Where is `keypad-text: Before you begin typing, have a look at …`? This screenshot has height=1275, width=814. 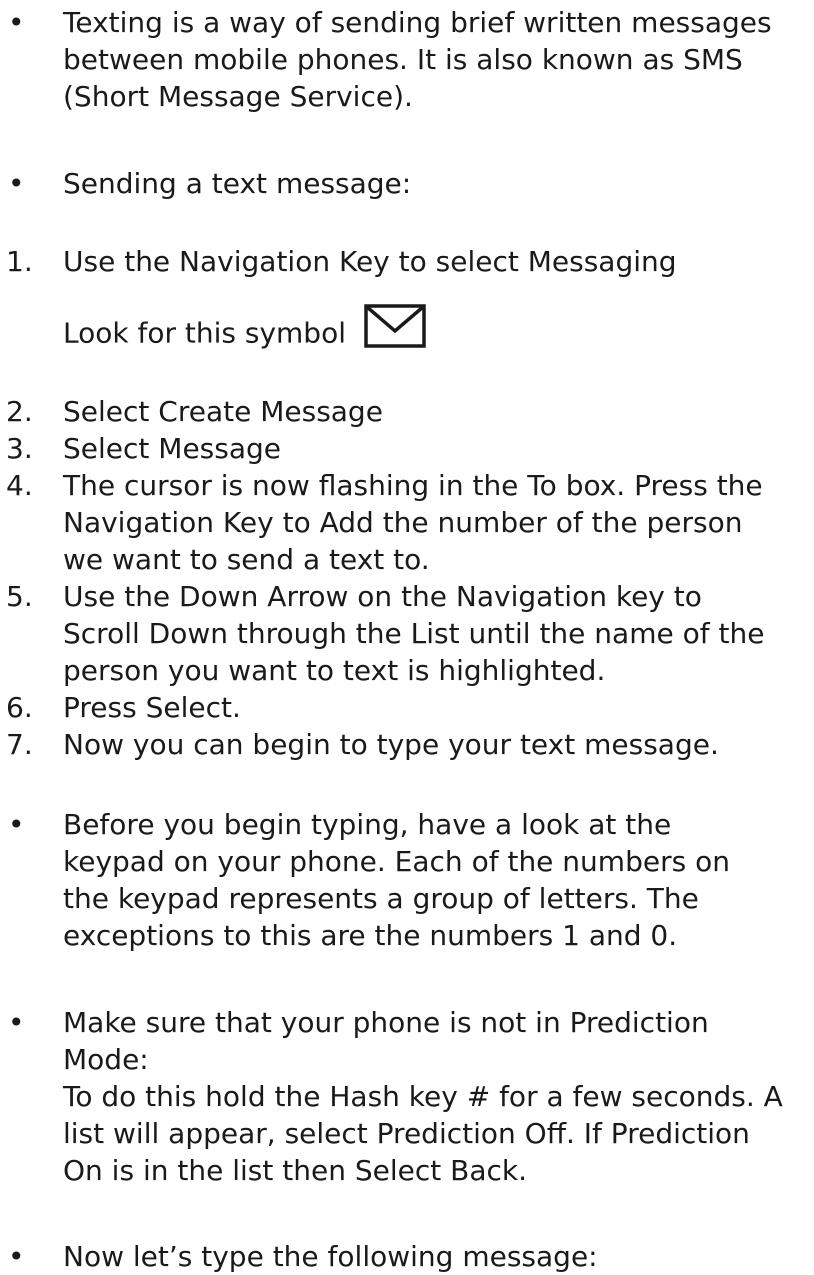
keypad-text: Before you begin typing, have a look at … is located at coordinates (396, 880).